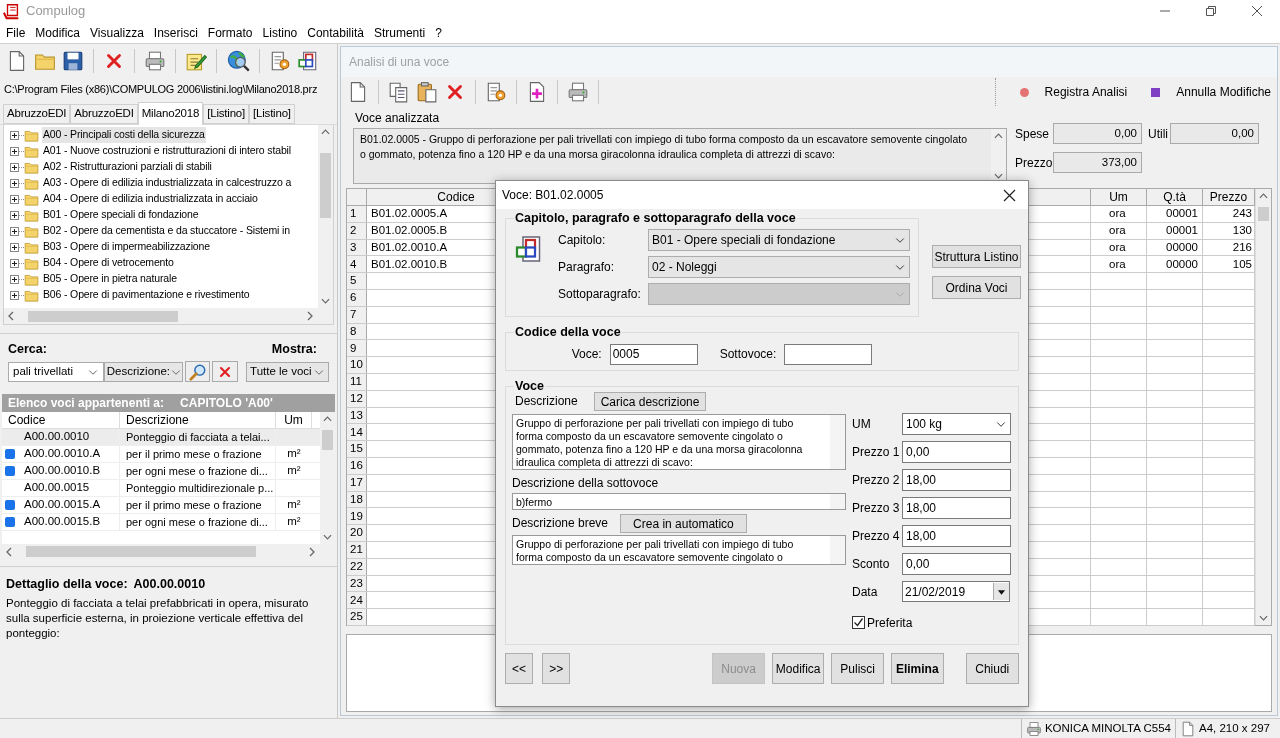 This screenshot has width=1280, height=738. What do you see at coordinates (519, 668) in the screenshot?
I see `button: <<` at bounding box center [519, 668].